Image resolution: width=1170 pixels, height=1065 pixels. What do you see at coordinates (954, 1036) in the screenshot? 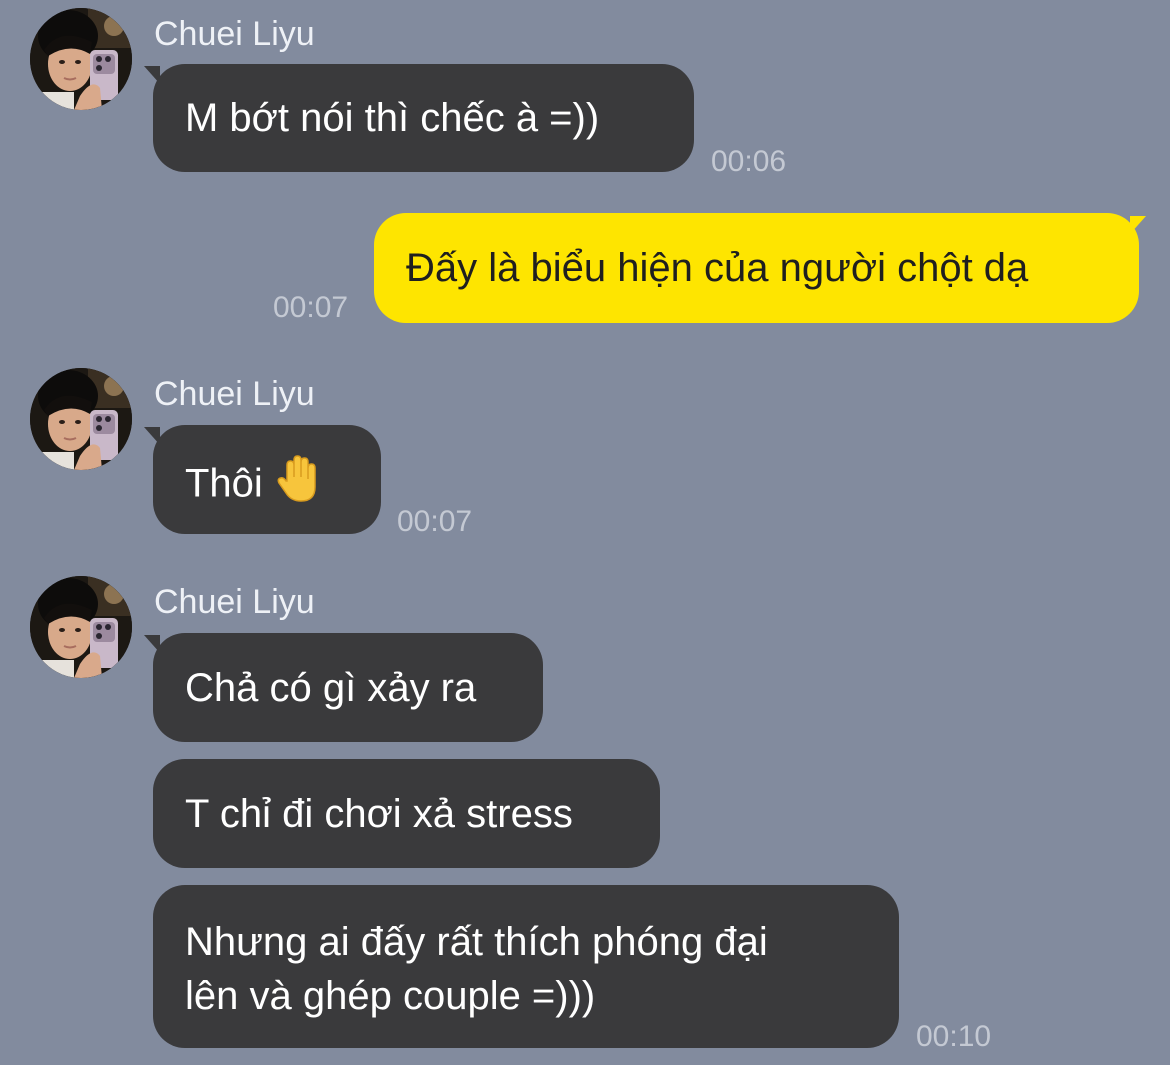
I see `message-timestamp: 00:10` at bounding box center [954, 1036].